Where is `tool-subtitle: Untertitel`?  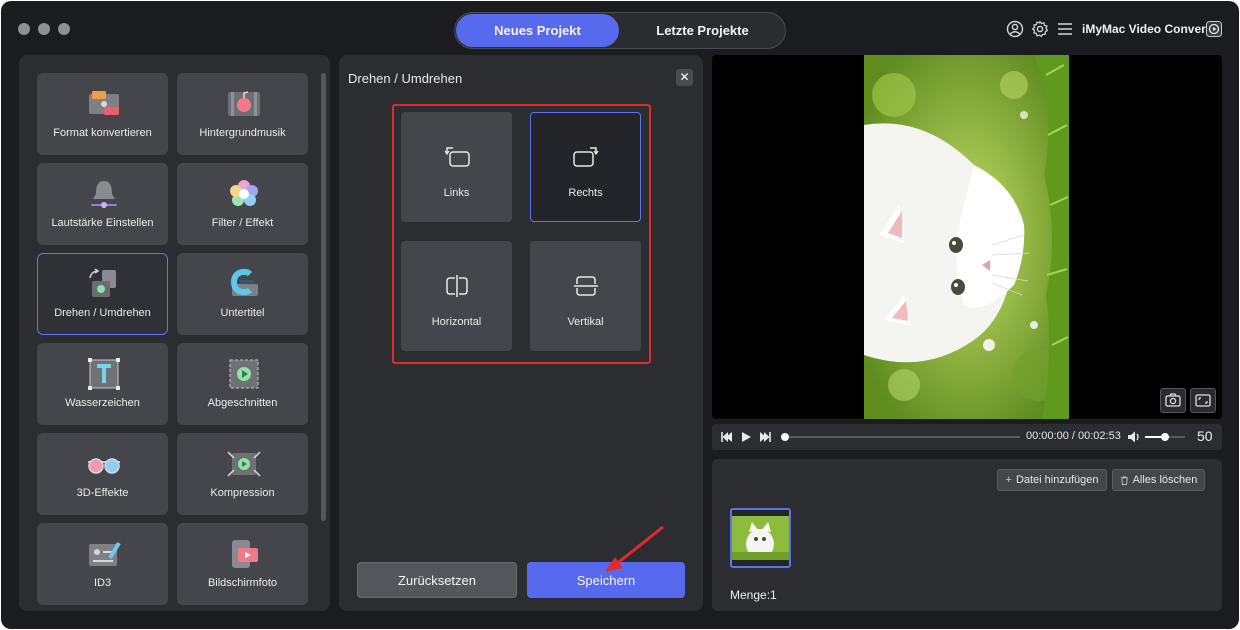
tool-subtitle: Untertitel is located at coordinates (242, 294).